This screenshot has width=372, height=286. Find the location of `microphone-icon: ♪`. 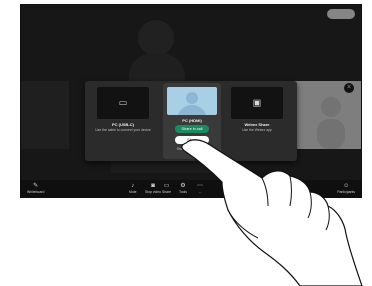

microphone-icon: ♪ is located at coordinates (133, 186).